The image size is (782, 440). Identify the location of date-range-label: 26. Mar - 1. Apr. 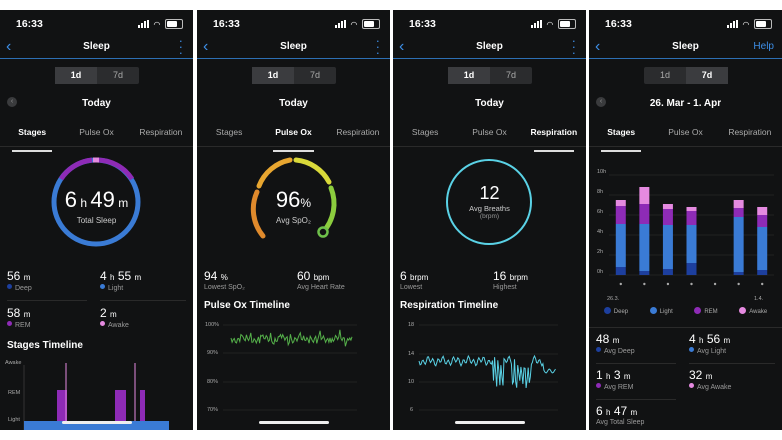
(685, 103).